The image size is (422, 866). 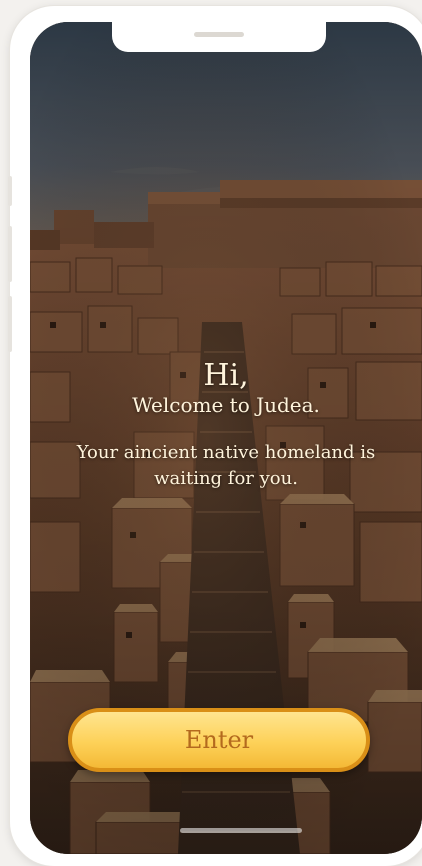 What do you see at coordinates (10, 254) in the screenshot?
I see `volume-up-button` at bounding box center [10, 254].